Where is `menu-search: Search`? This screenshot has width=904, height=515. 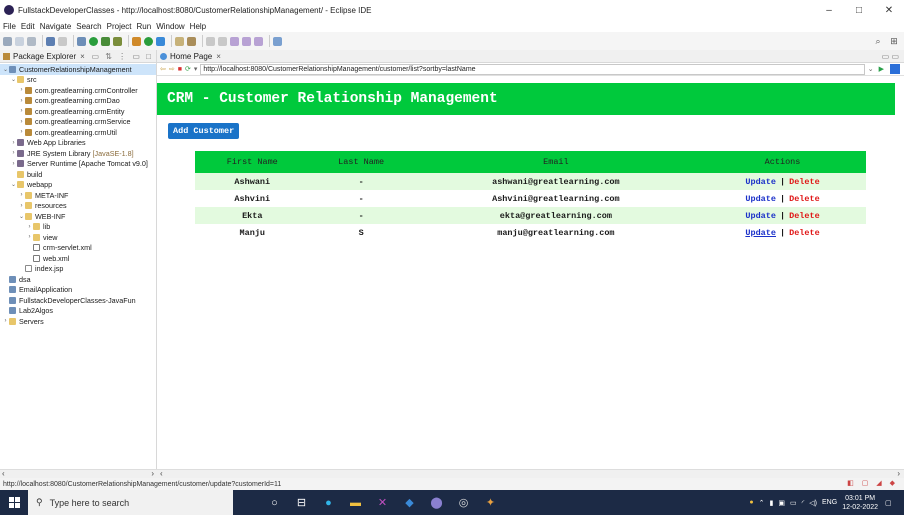
menu-search: Search is located at coordinates (88, 26).